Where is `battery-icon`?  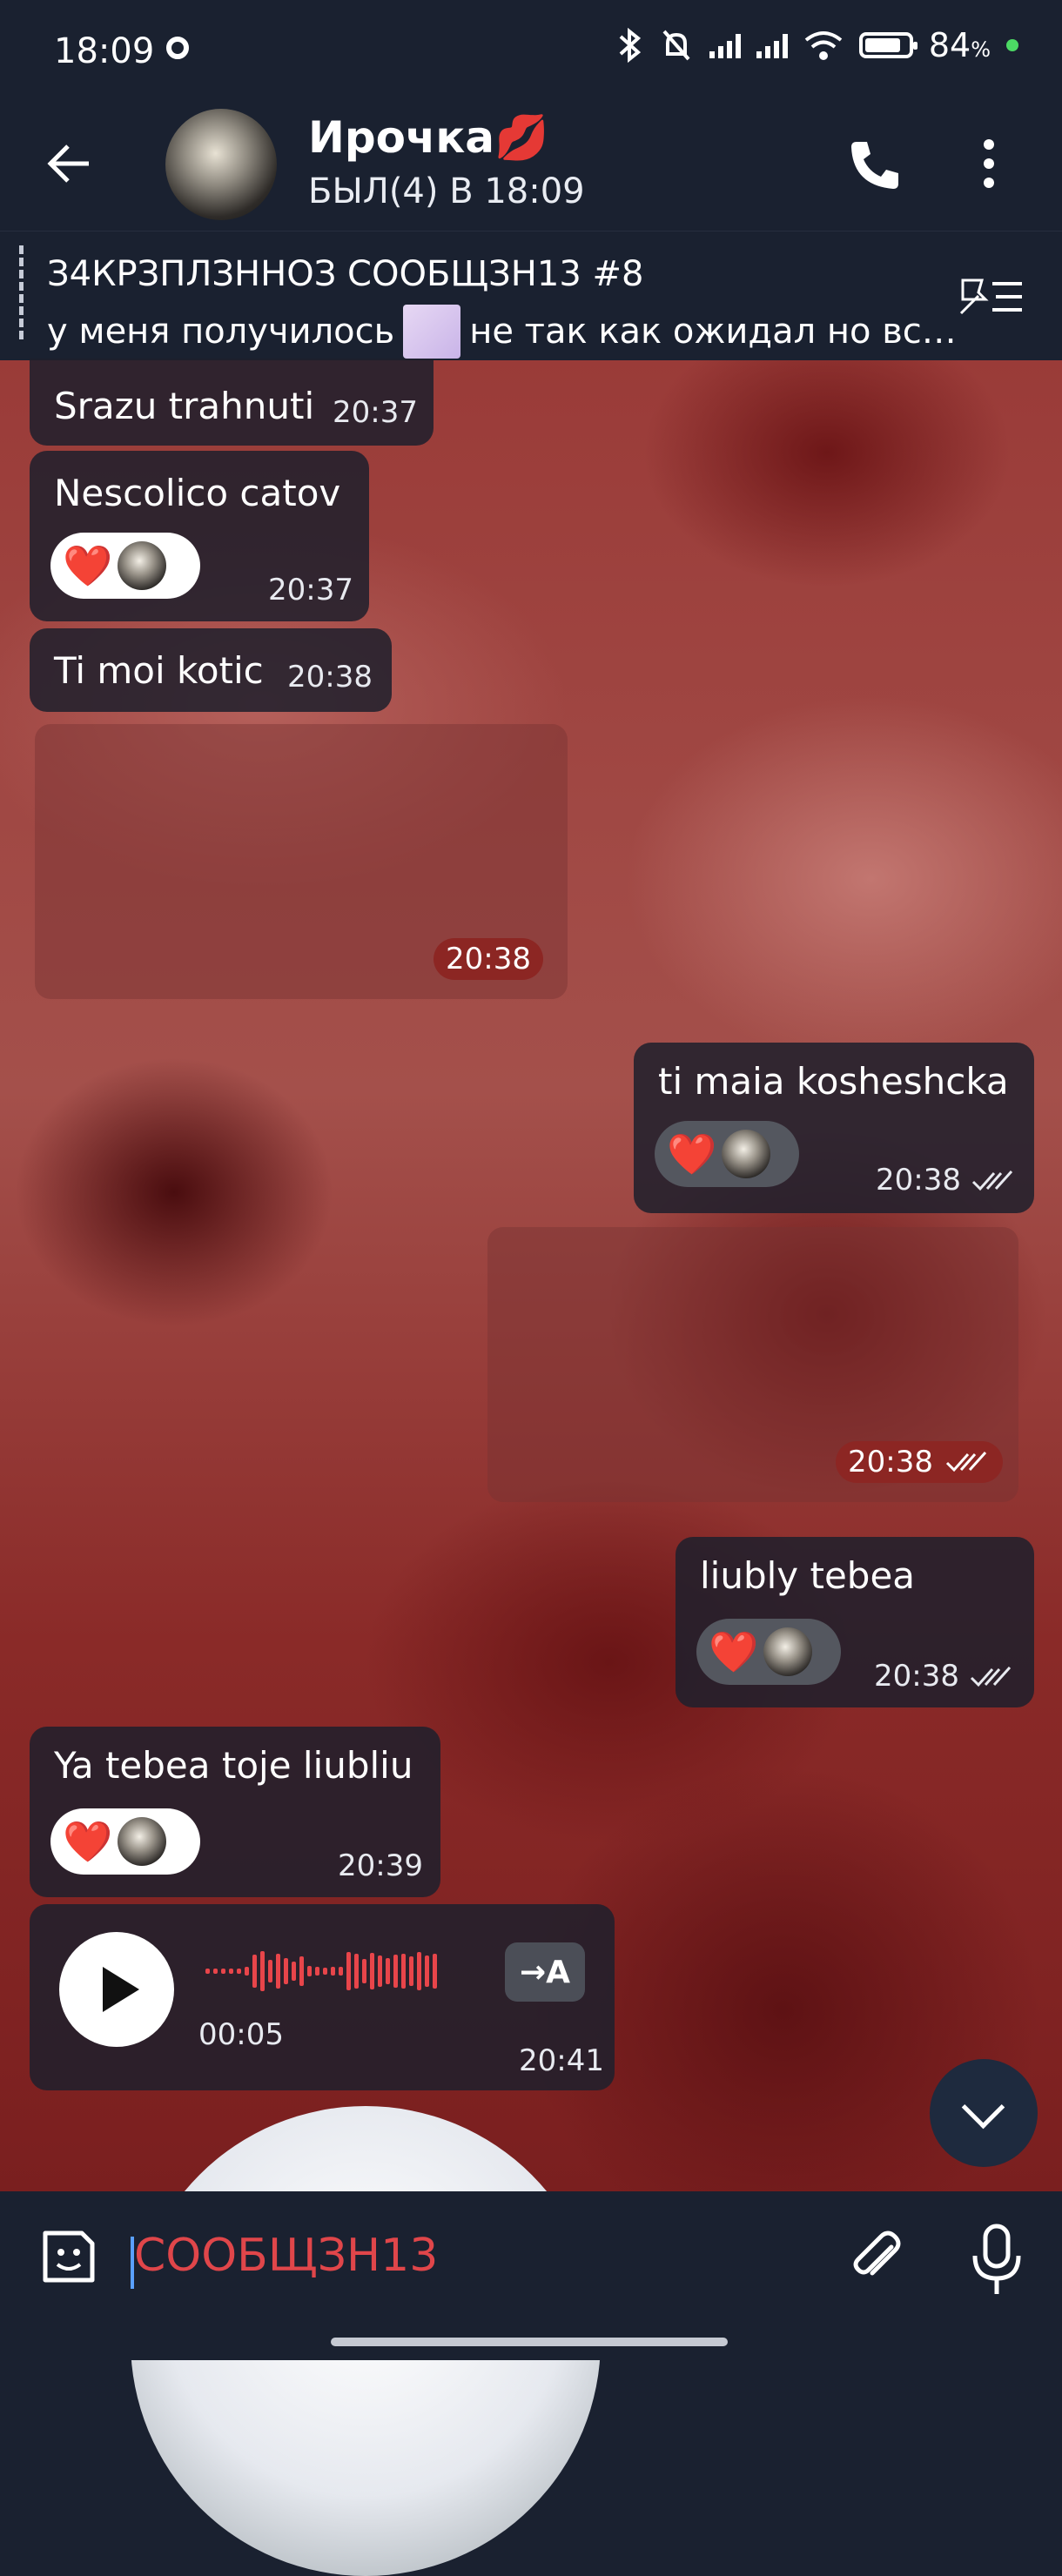
battery-icon is located at coordinates (887, 45).